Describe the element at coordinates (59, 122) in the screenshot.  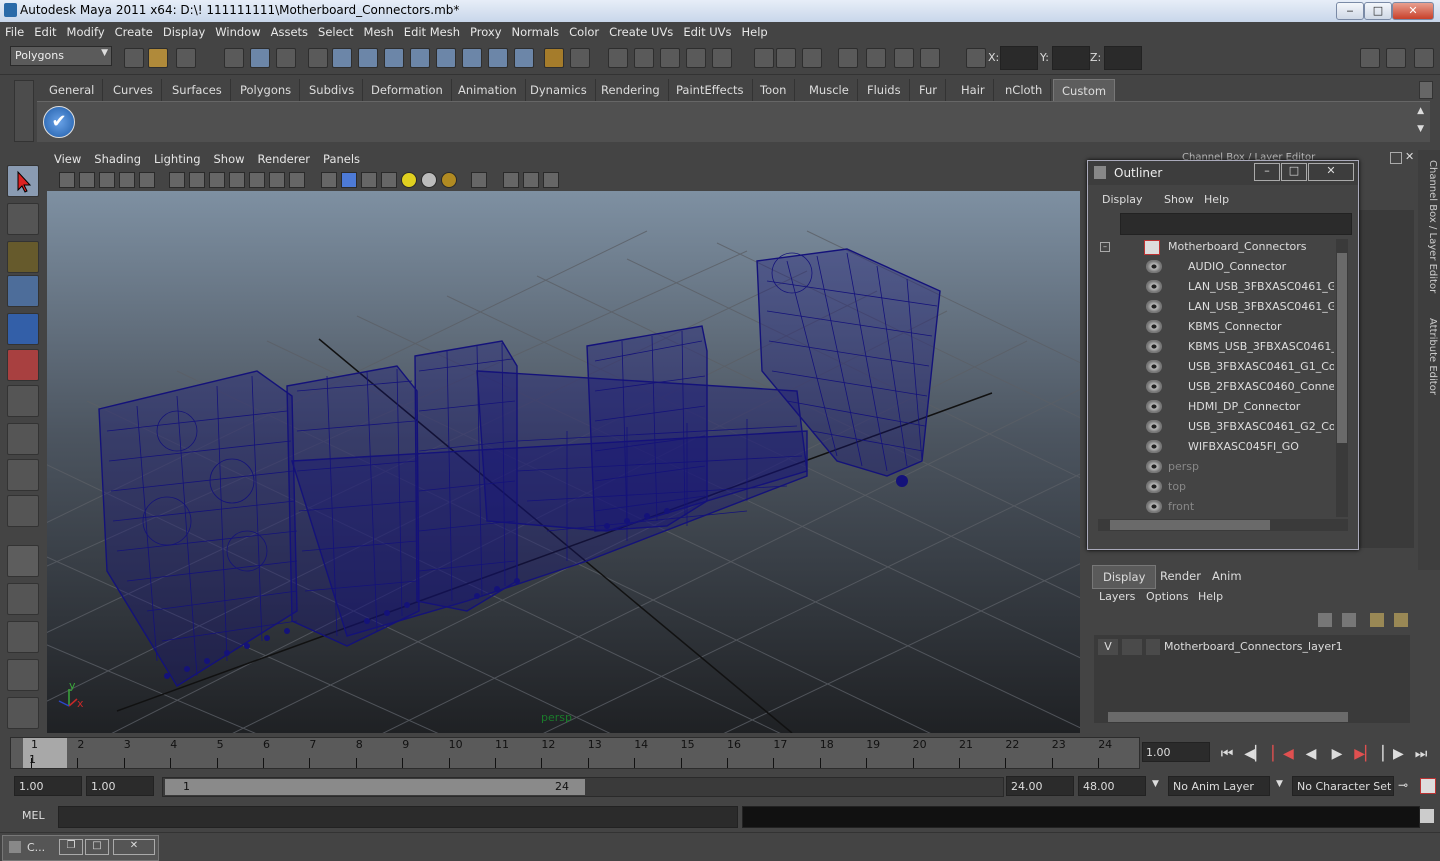
I see `custom-shelf-check-icon: ✔` at that location.